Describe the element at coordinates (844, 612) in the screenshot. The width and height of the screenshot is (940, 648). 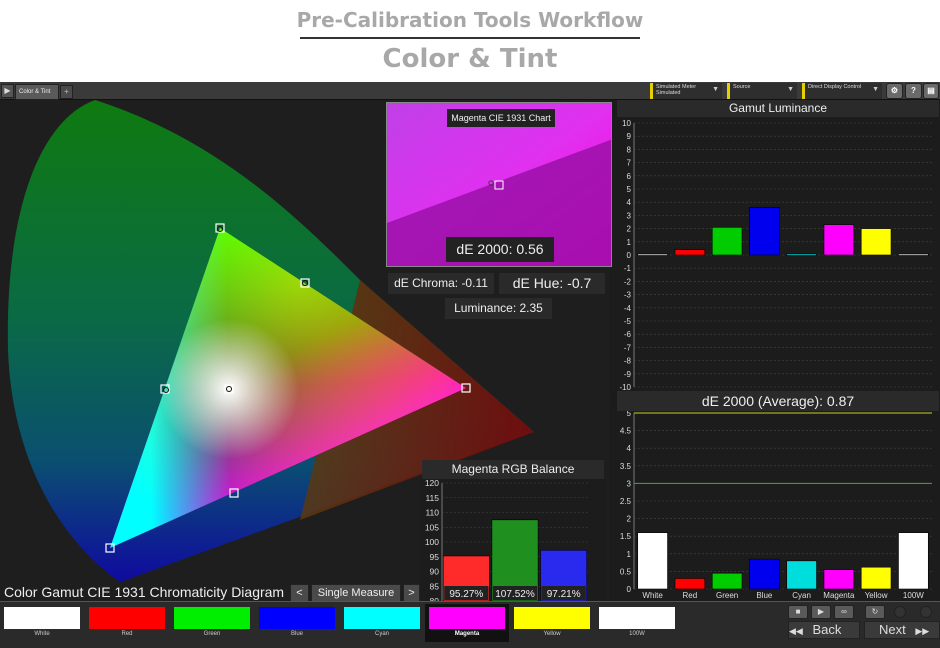
I see `loop-icon: ∞` at that location.